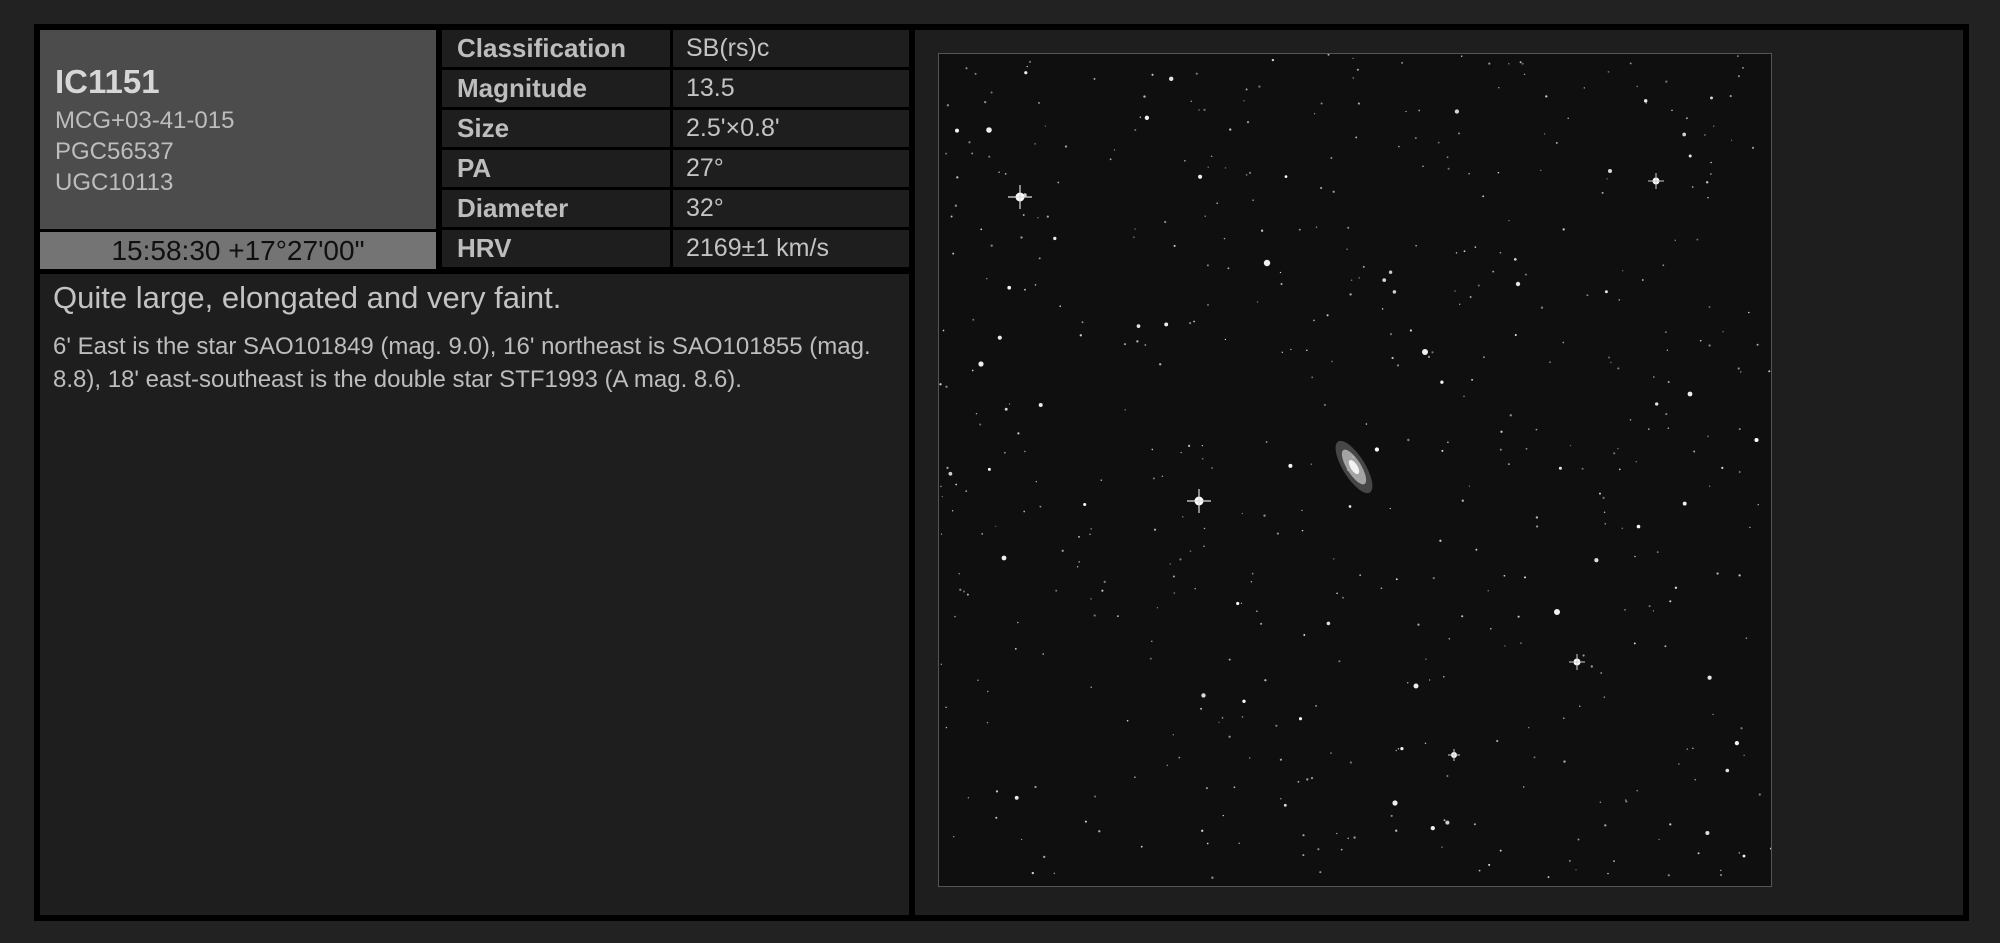  Describe the element at coordinates (556, 208) in the screenshot. I see `property-label: Diameter` at that location.